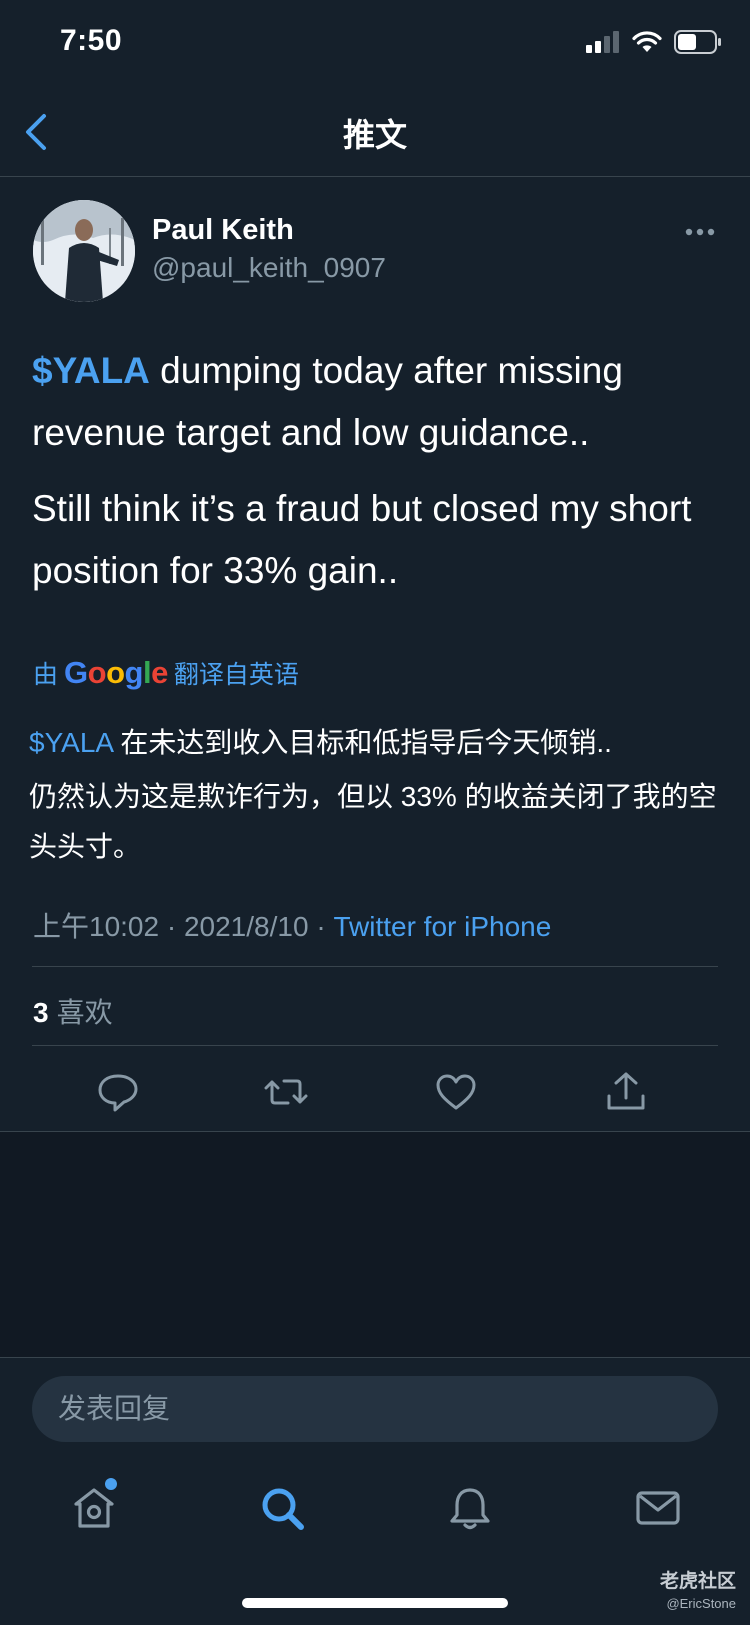 The height and width of the screenshot is (1625, 750). What do you see at coordinates (84, 1012) in the screenshot?
I see `likes-label: 喜欢` at bounding box center [84, 1012].